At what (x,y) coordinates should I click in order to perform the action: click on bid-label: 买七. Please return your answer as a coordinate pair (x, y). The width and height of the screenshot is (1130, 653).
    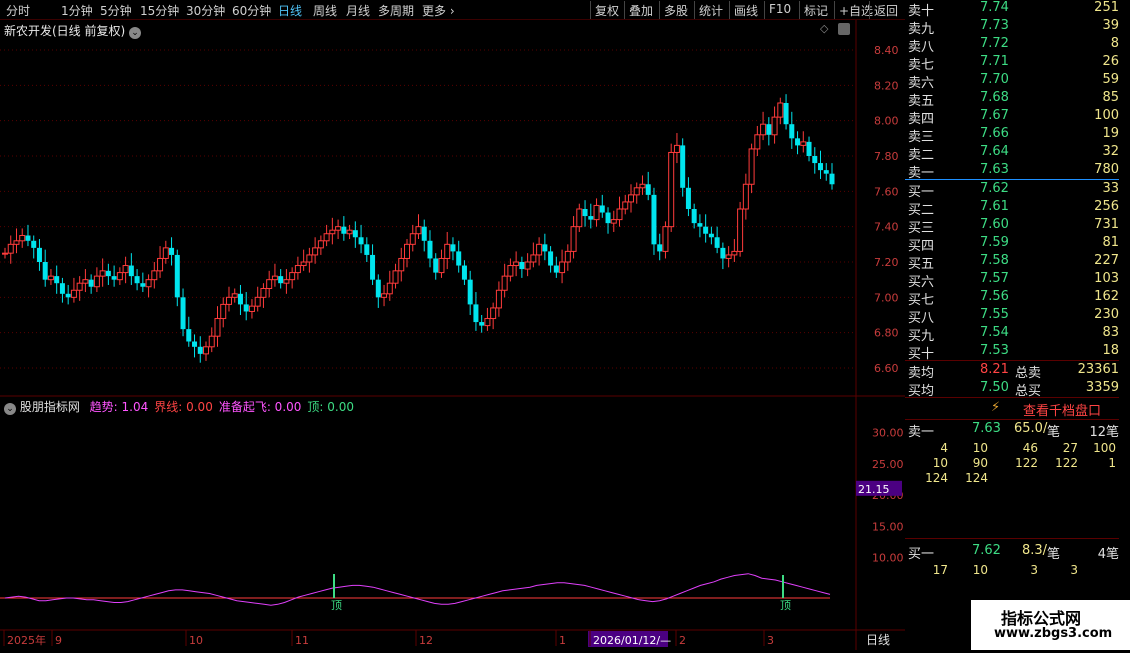
    Looking at the image, I should click on (921, 300).